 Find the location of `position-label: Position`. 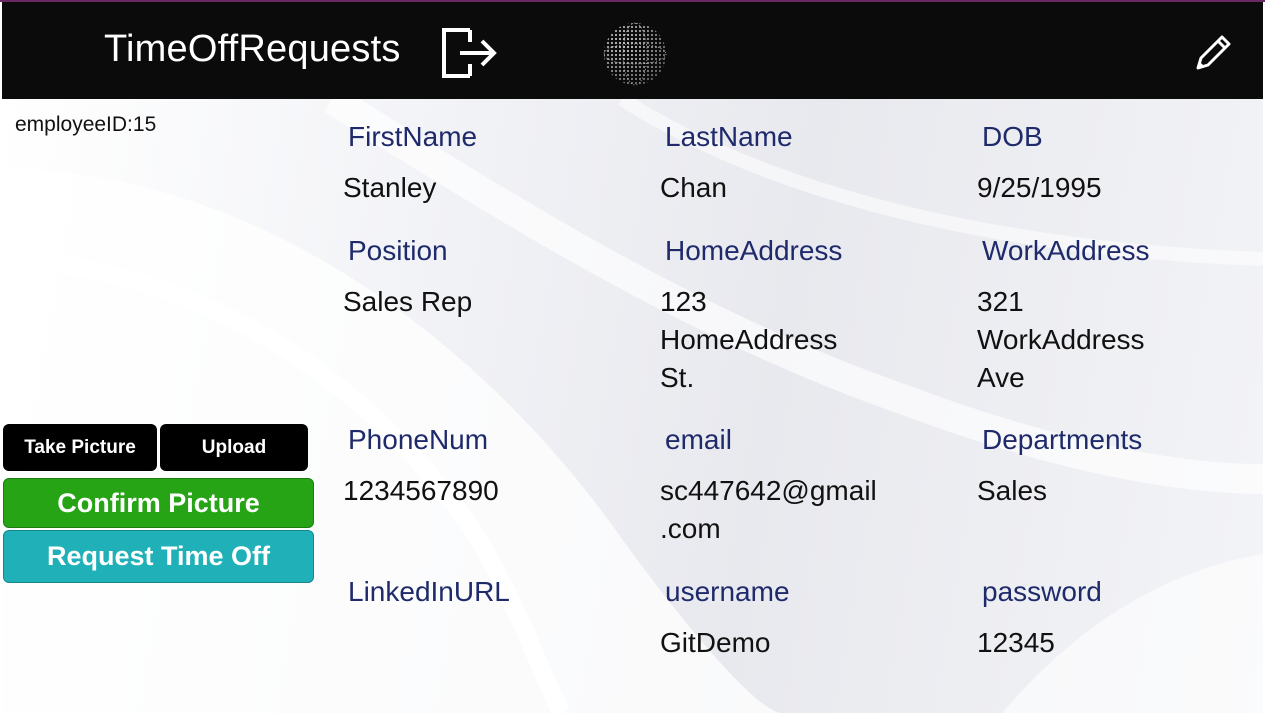

position-label: Position is located at coordinates (398, 250).